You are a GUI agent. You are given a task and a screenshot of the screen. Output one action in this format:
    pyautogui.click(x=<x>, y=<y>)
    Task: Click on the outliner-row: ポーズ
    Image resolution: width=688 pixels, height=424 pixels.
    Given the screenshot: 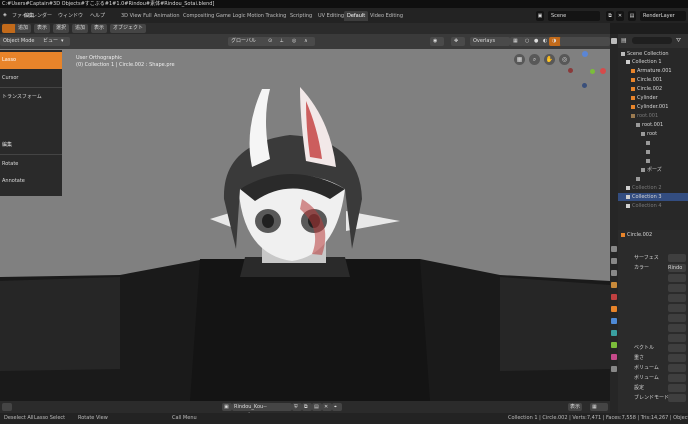 What is the action you would take?
    pyautogui.click(x=653, y=170)
    